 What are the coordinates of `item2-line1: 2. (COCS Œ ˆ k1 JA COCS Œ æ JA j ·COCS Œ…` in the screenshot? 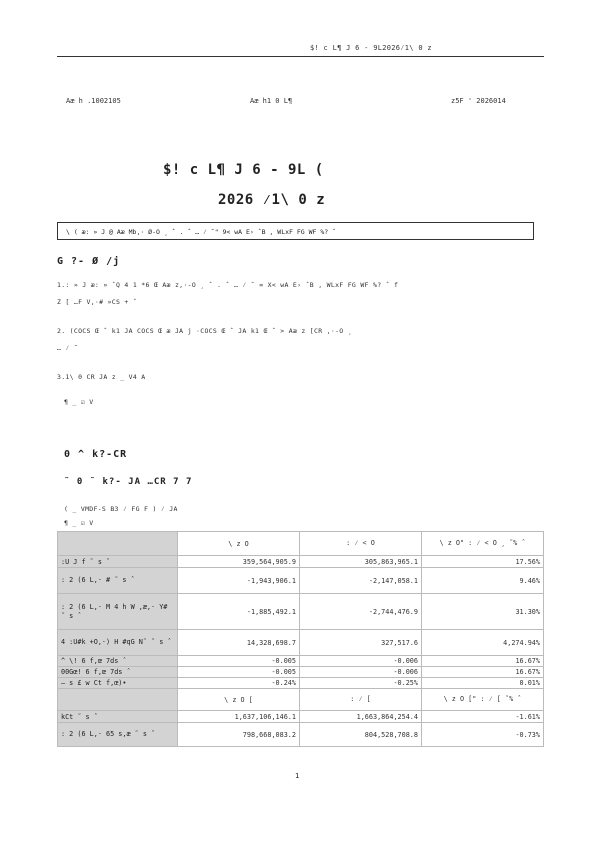 It's located at (204, 331).